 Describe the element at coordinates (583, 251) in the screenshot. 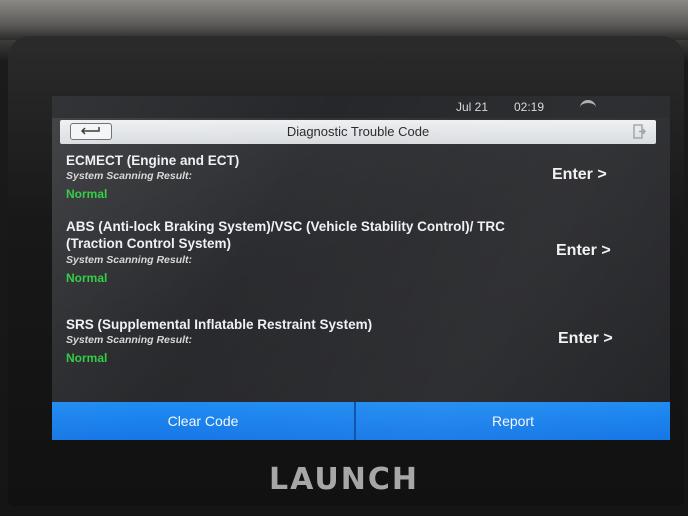

I see `enter-button-abs: Enter >` at that location.